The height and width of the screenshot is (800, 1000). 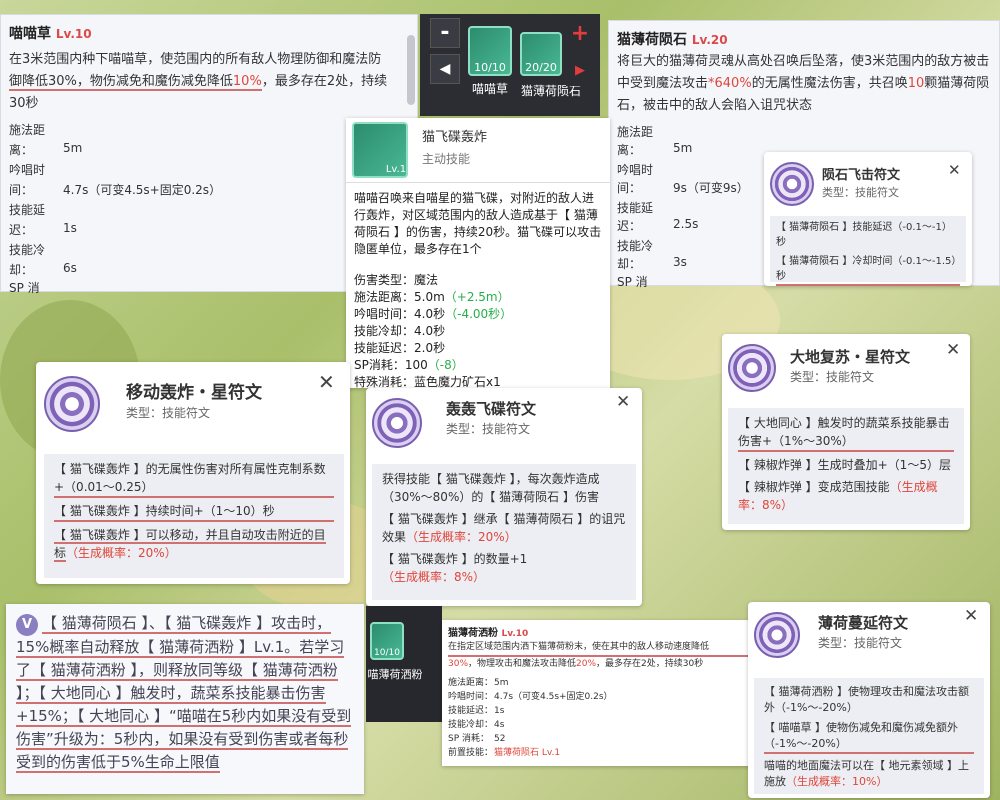 What do you see at coordinates (247, 82) in the screenshot?
I see `desc-highlight: 10%` at bounding box center [247, 82].